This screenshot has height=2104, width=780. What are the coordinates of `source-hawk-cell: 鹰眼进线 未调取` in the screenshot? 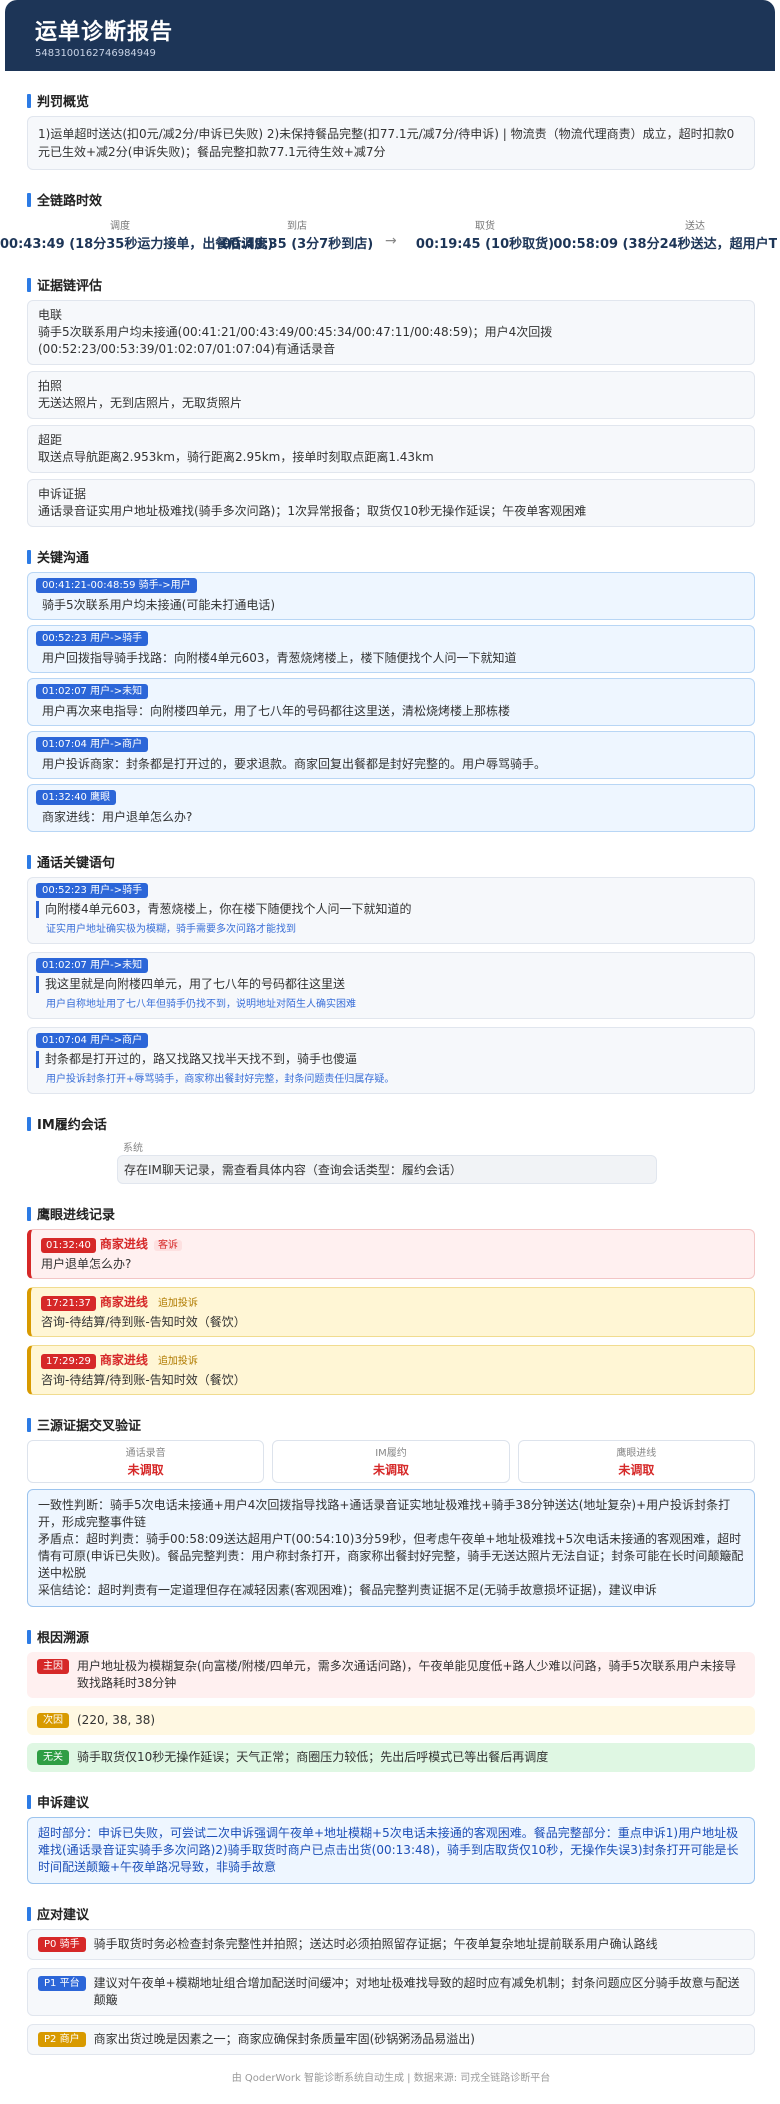 It's located at (636, 1461).